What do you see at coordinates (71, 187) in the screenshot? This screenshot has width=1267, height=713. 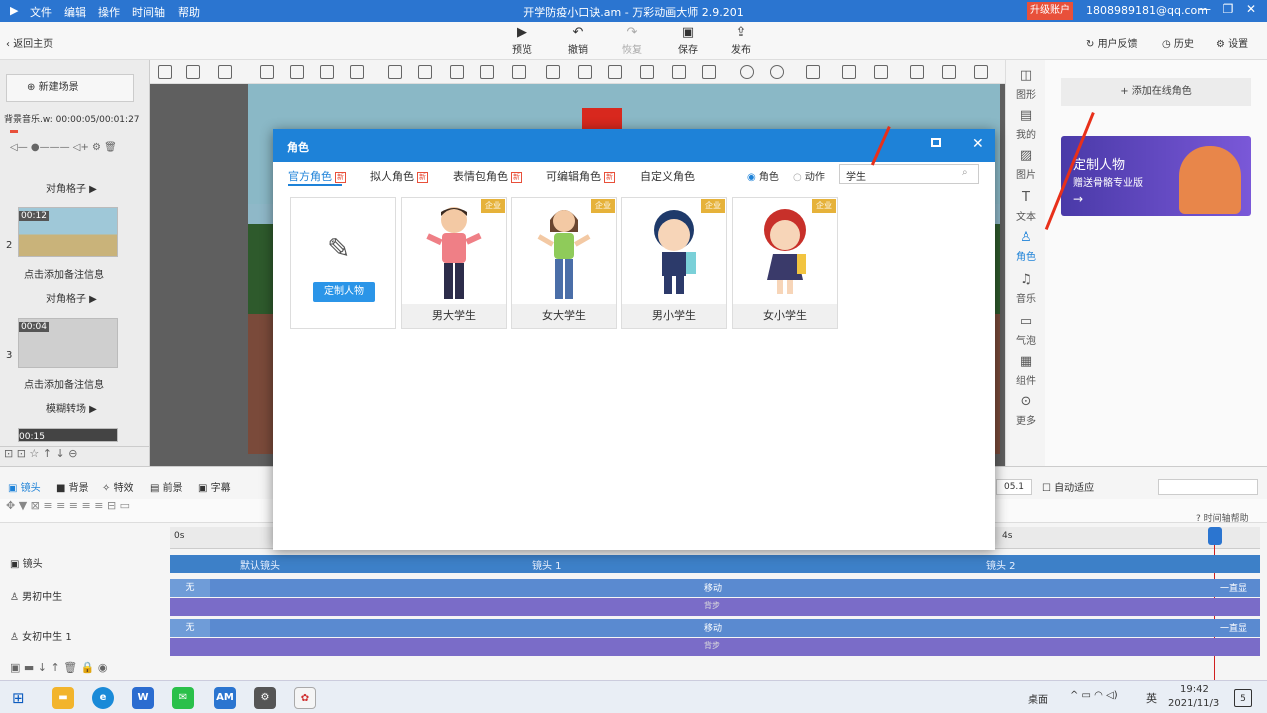 I see `scene-1-transition: 对角格子 ▶` at bounding box center [71, 187].